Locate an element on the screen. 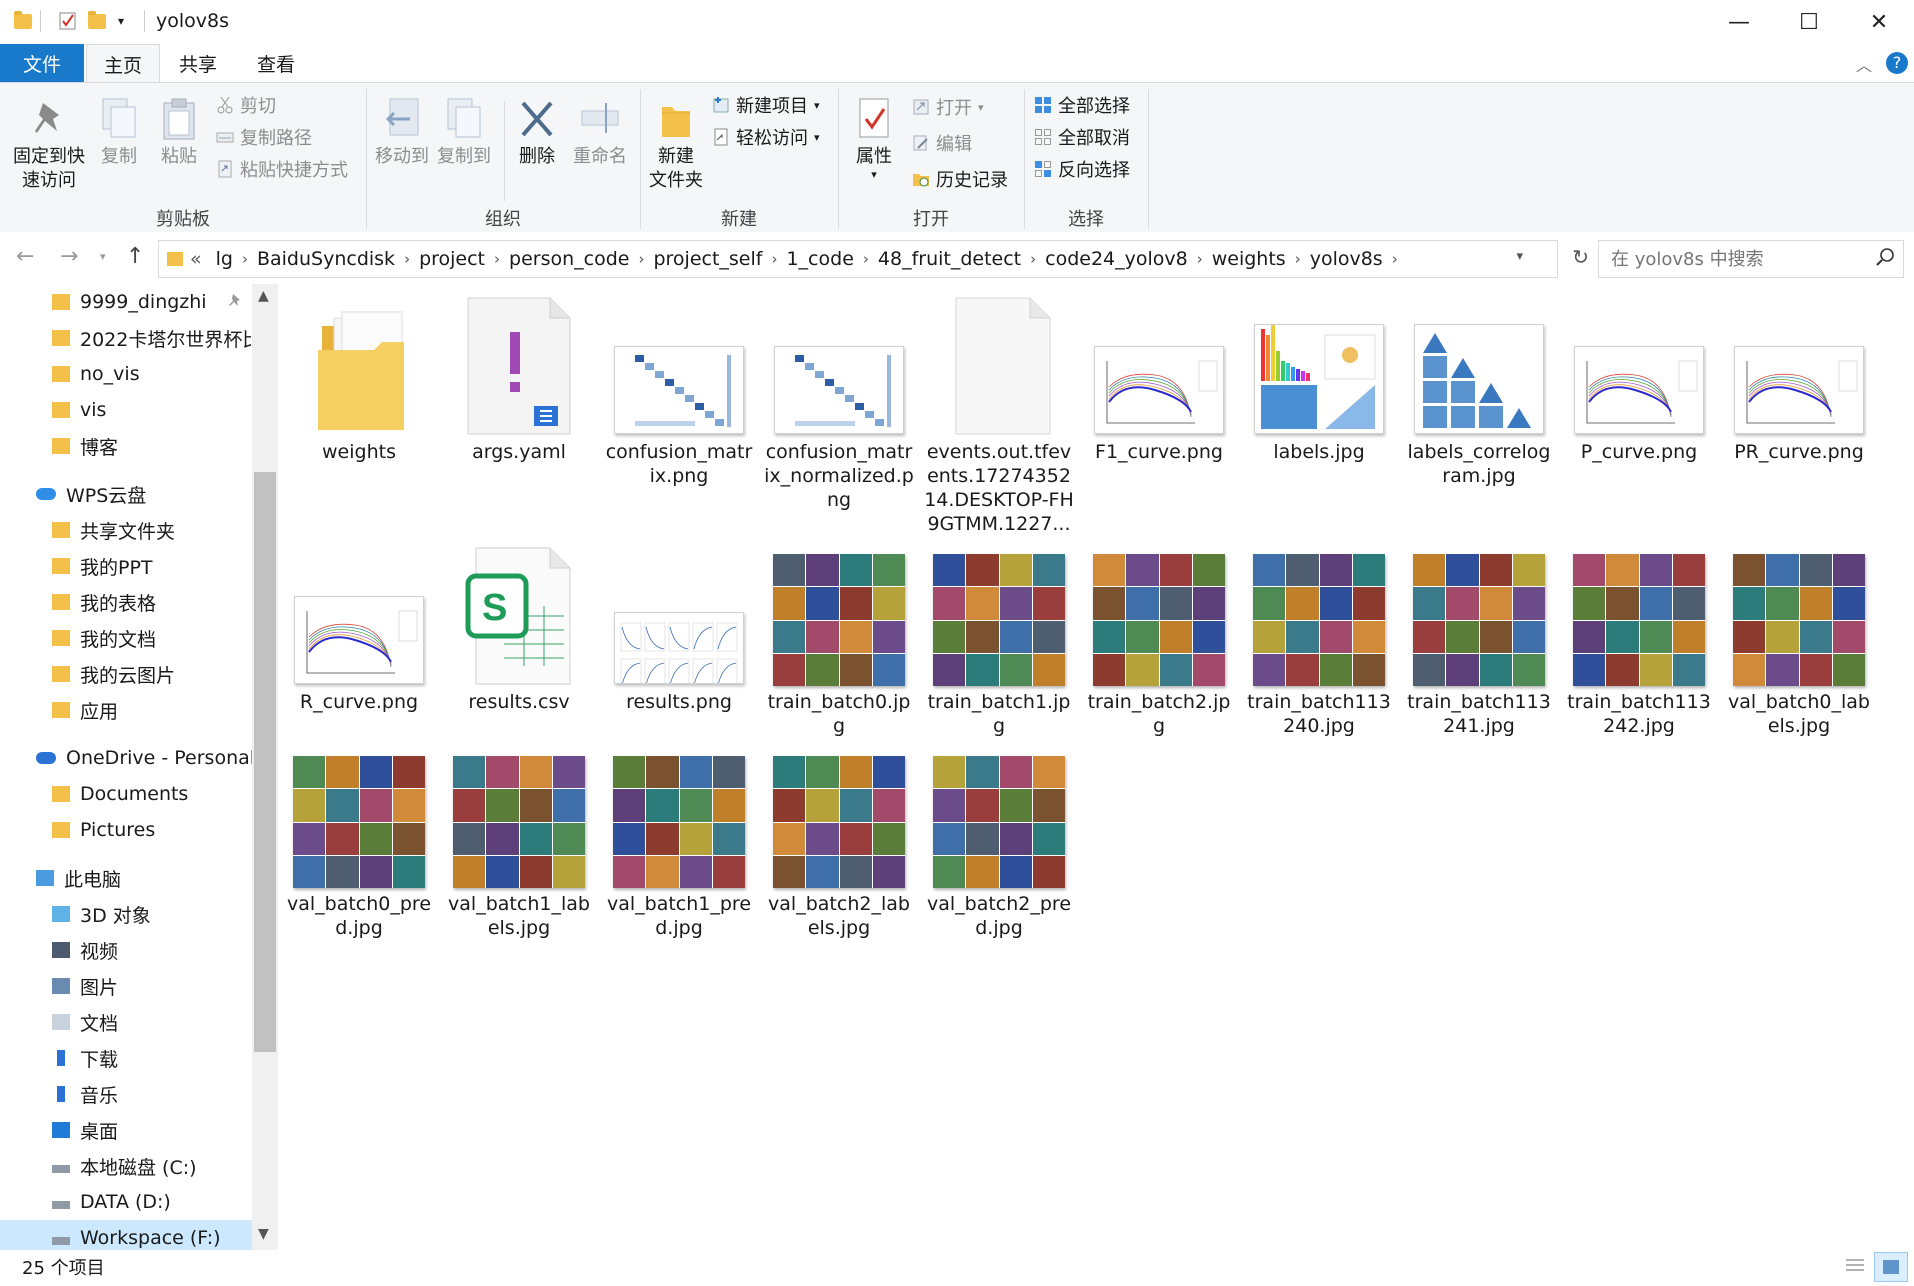  customize-quick-access-icon: ▾ is located at coordinates (128, 24).